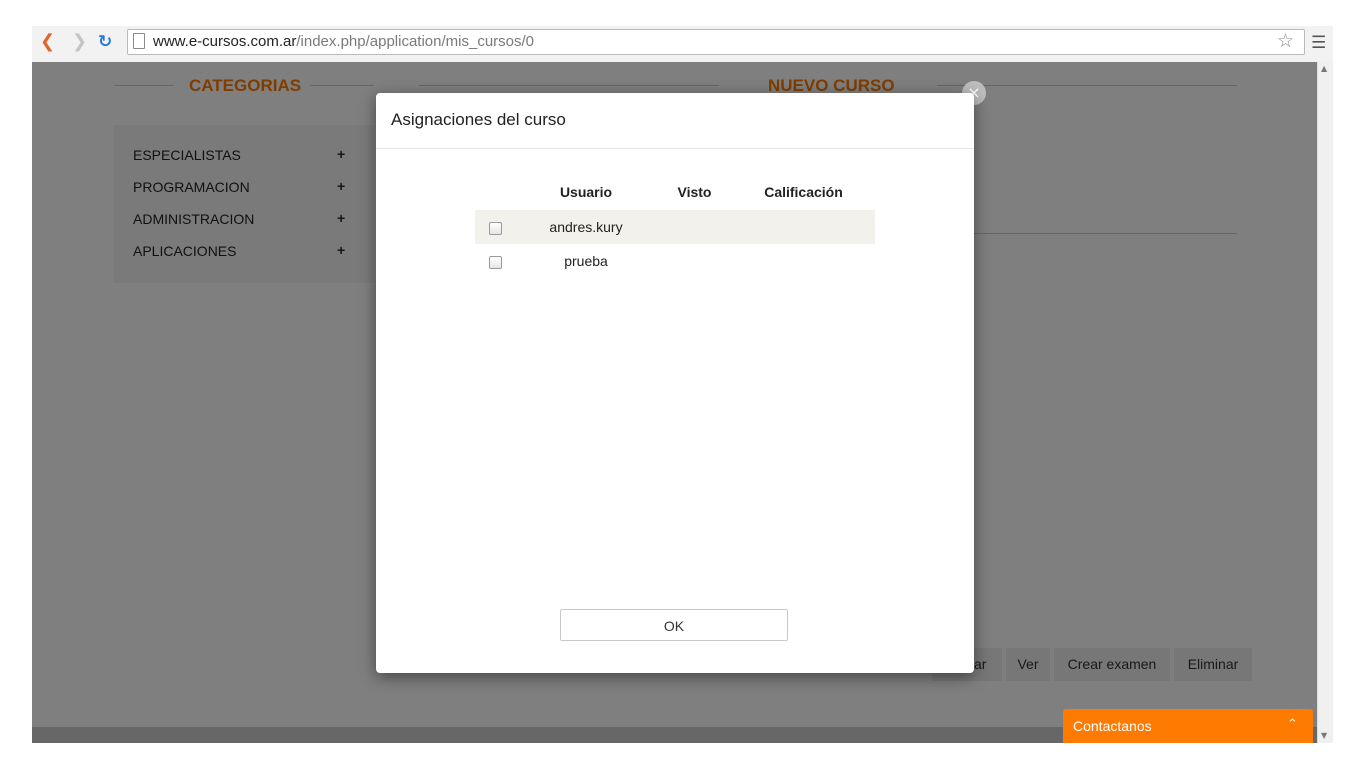 The height and width of the screenshot is (768, 1366). What do you see at coordinates (803, 192) in the screenshot?
I see `column-header-calificacion: Calificación` at bounding box center [803, 192].